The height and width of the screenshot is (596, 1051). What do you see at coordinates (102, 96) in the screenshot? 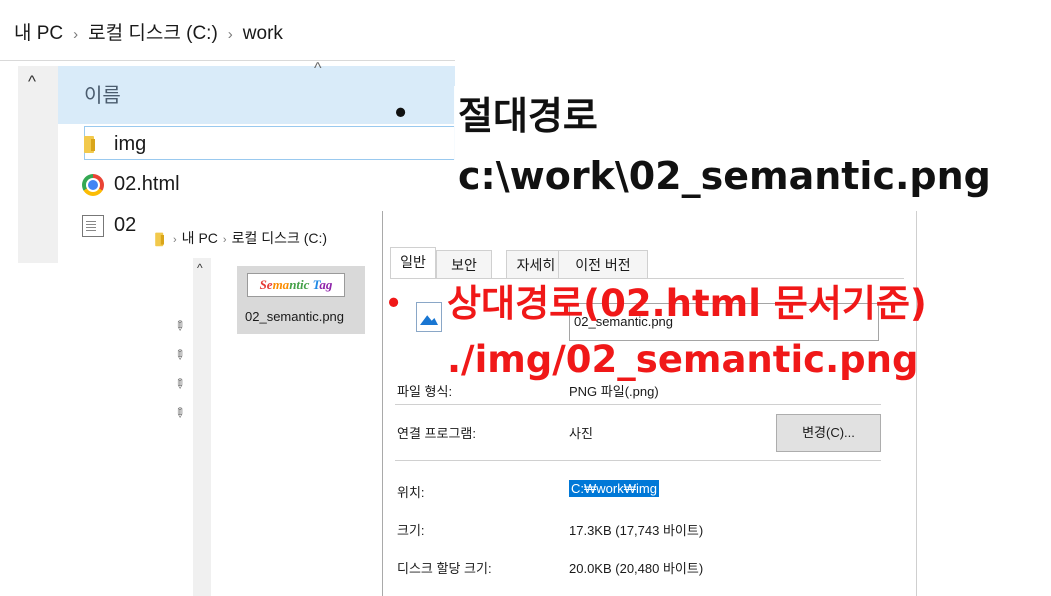
I see `column-header-label: 이름` at bounding box center [102, 96].